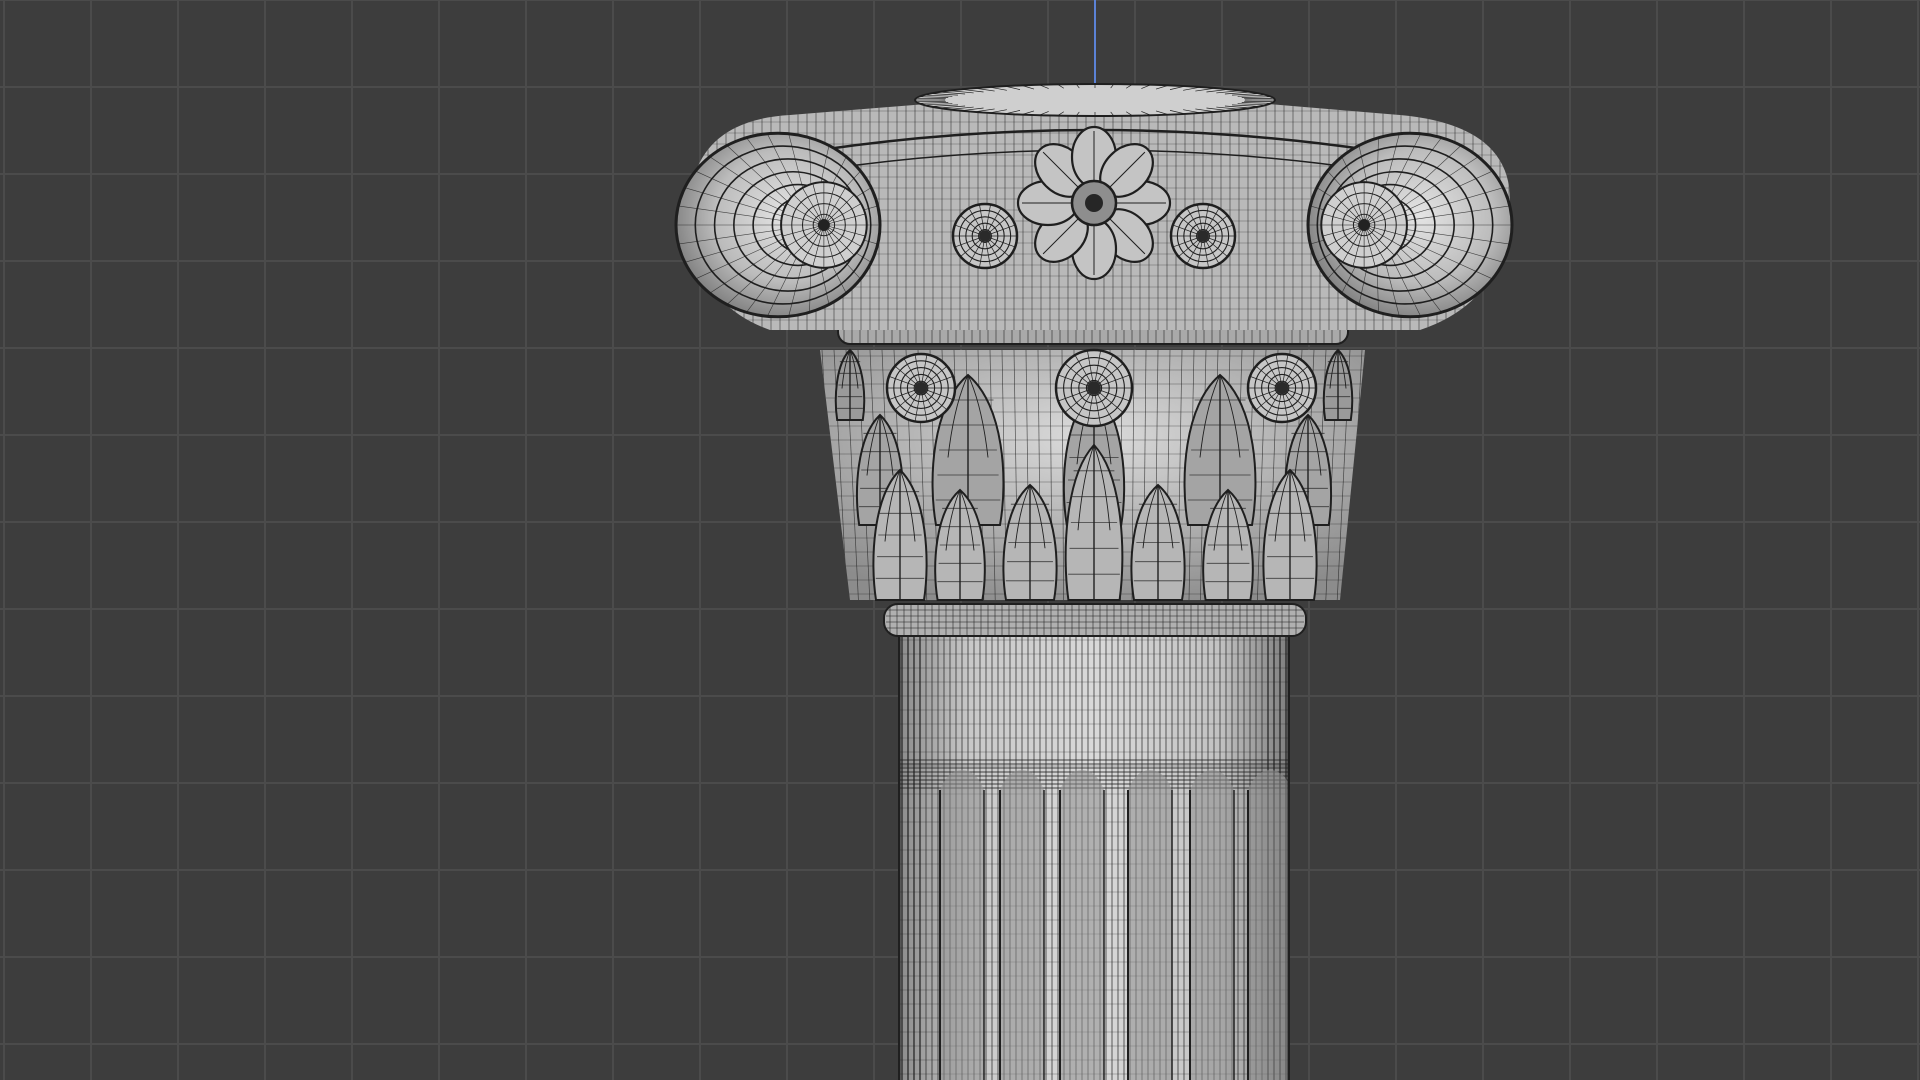  What do you see at coordinates (1092, 474) in the screenshot?
I see `acanthus-bowl` at bounding box center [1092, 474].